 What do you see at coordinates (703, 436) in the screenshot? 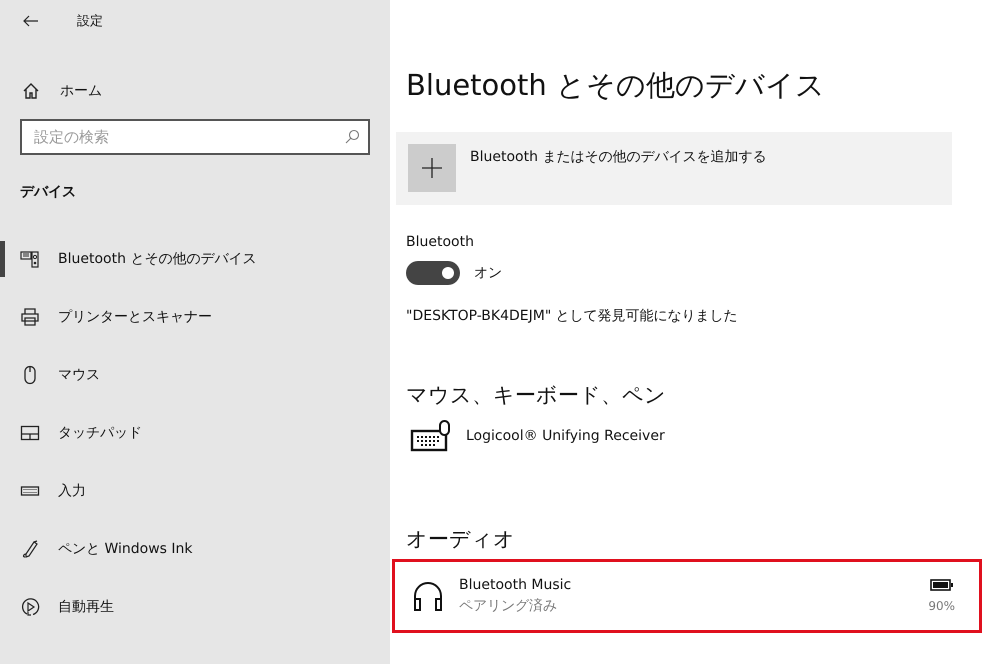
I see `device-item: Logicool® Unifying Receiver` at bounding box center [703, 436].